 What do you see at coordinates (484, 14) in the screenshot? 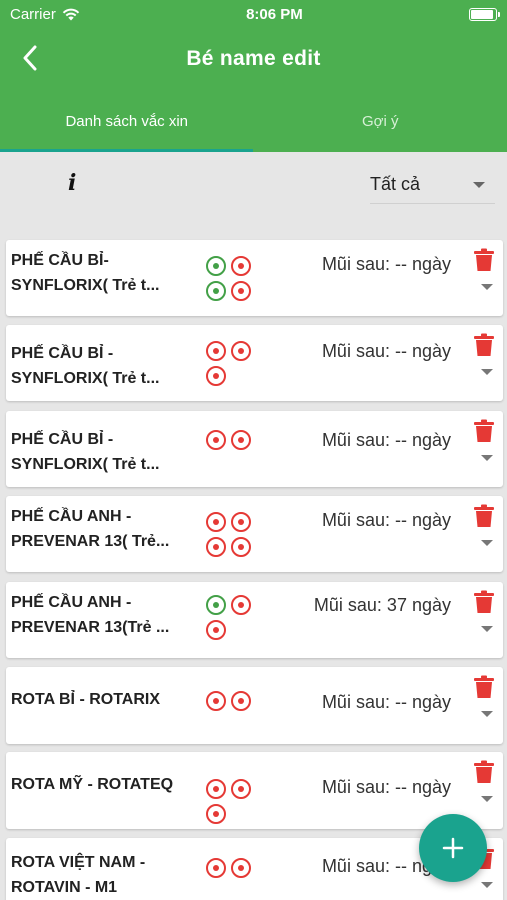
I see `battery-icon` at bounding box center [484, 14].